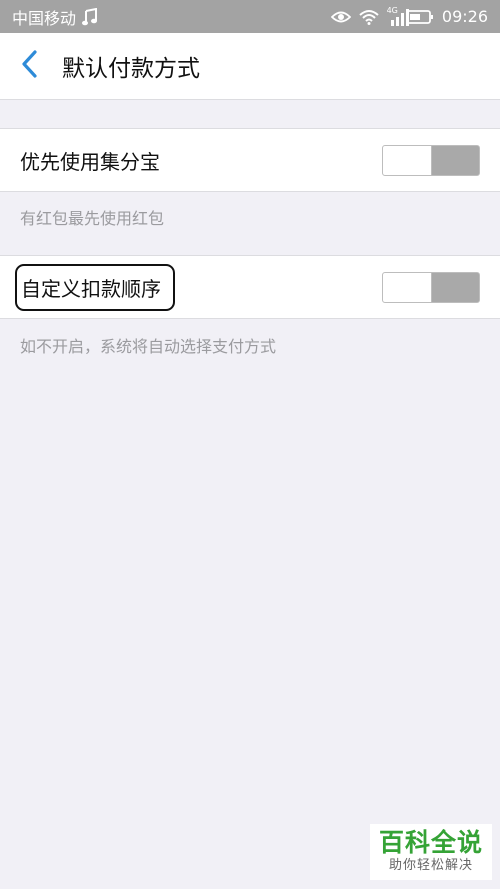 Image resolution: width=500 pixels, height=889 pixels. Describe the element at coordinates (250, 160) in the screenshot. I see `setting-row-jifenbao: 优先使用集分宝` at that location.